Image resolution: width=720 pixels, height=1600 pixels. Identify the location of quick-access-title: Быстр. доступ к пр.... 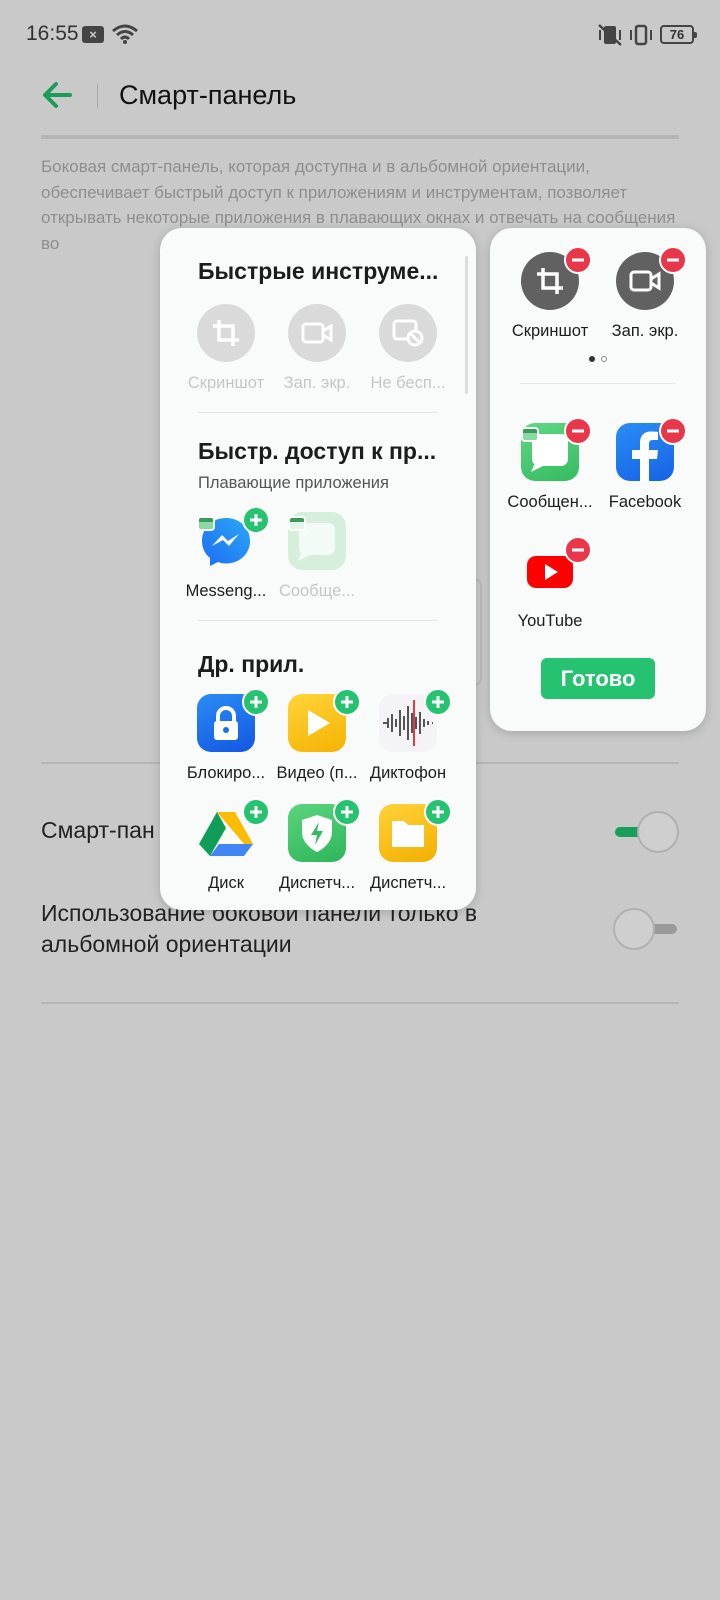
(317, 451).